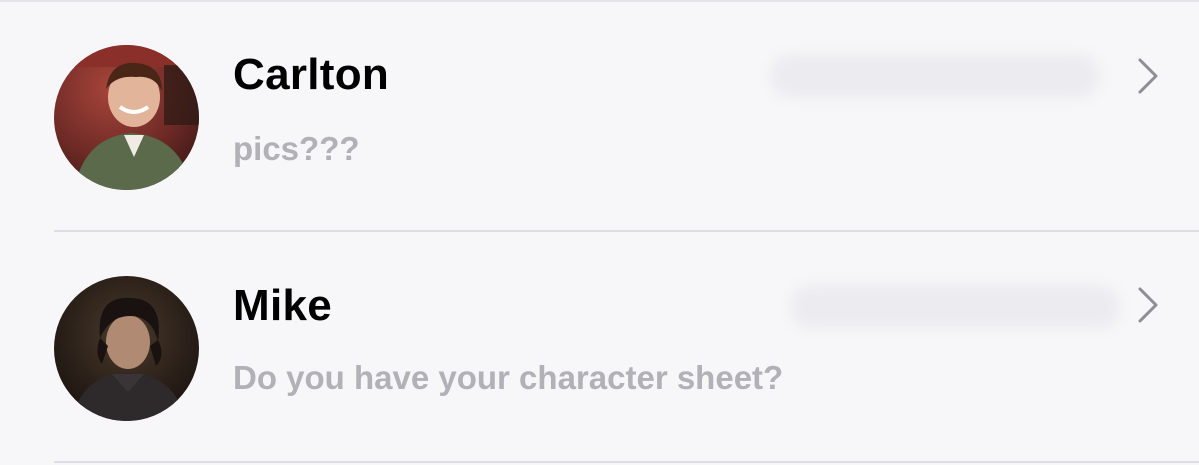  What do you see at coordinates (311, 74) in the screenshot?
I see `contact-name: Carlton` at bounding box center [311, 74].